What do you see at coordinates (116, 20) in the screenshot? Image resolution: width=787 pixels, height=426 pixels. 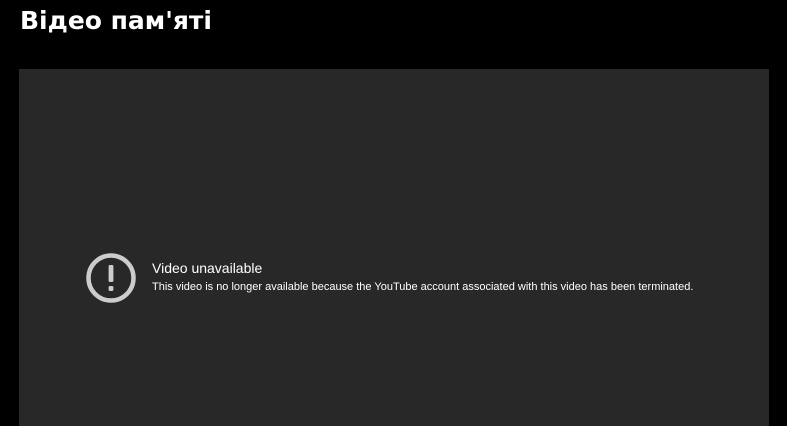 I see `page-title: Відео пам'яті` at bounding box center [116, 20].